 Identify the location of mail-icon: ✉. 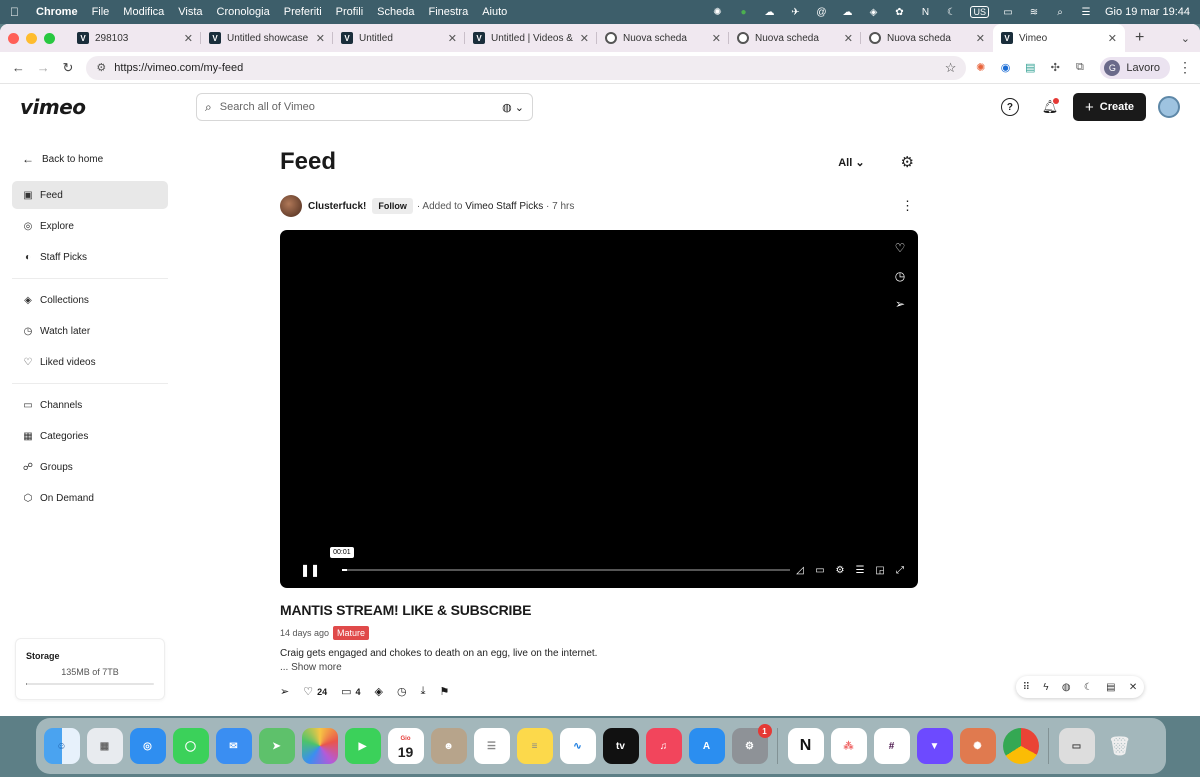
(233, 746).